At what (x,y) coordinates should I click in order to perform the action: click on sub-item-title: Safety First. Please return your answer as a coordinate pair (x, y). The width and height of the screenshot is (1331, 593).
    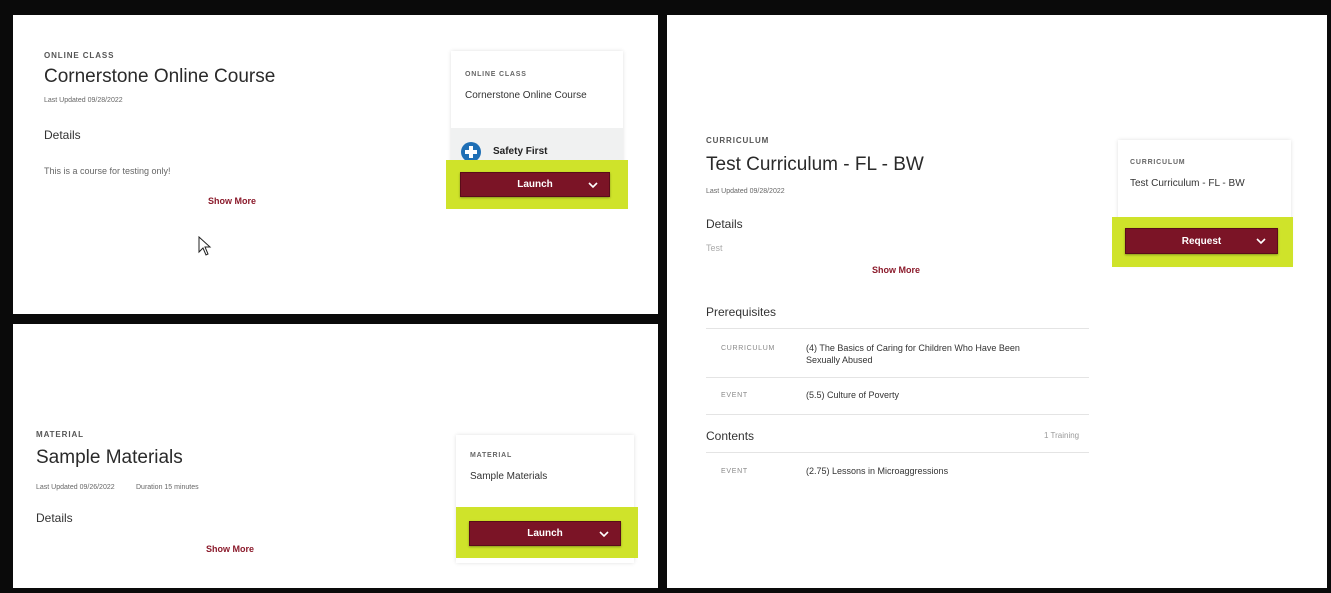
    Looking at the image, I should click on (520, 151).